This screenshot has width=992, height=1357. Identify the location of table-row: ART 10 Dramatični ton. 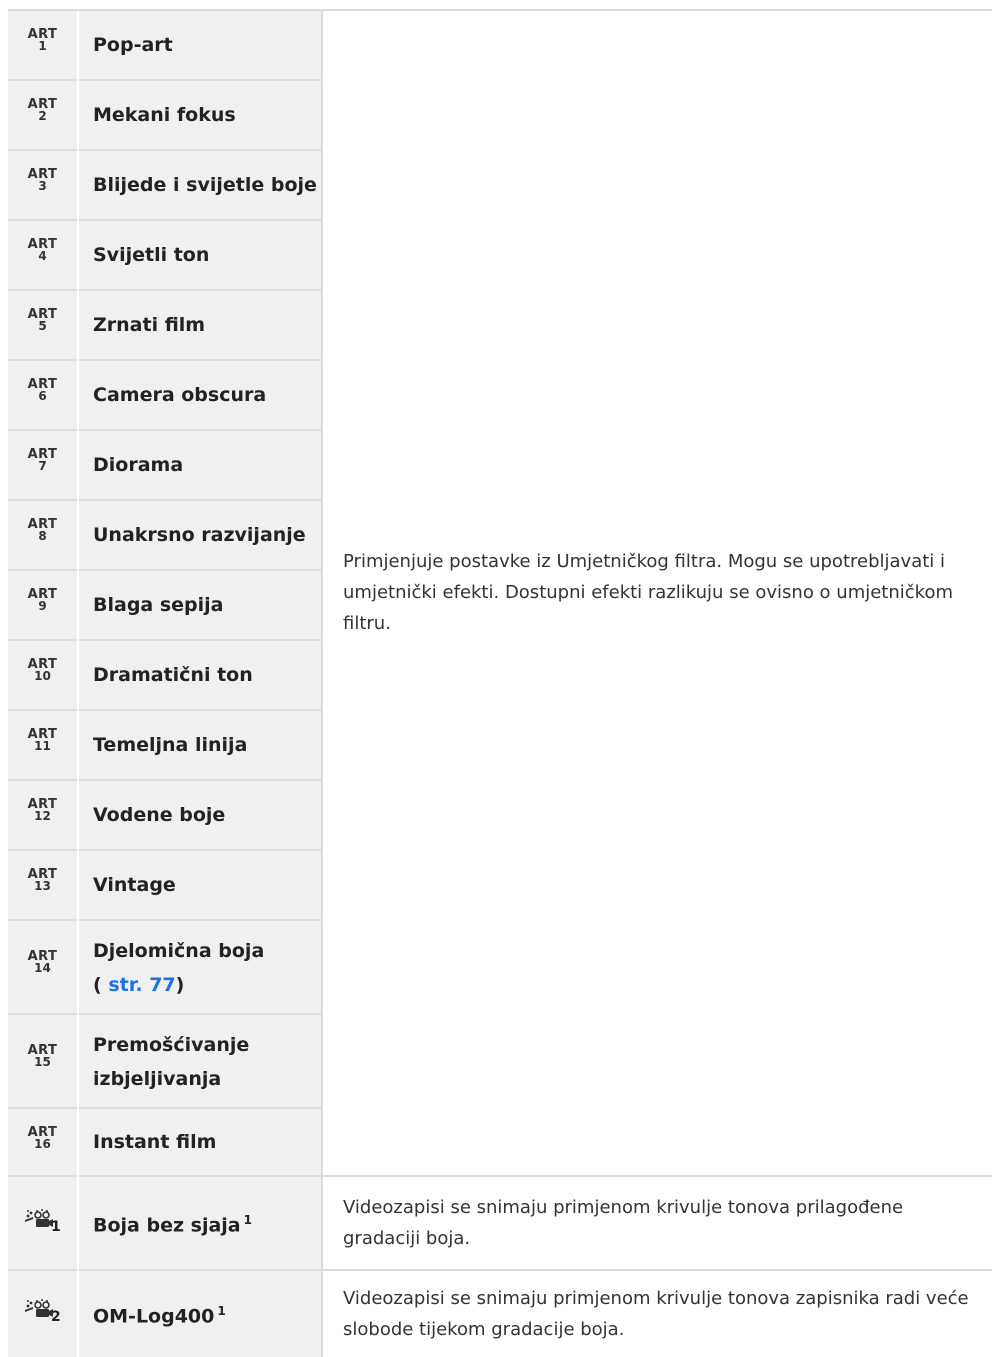
(164, 676).